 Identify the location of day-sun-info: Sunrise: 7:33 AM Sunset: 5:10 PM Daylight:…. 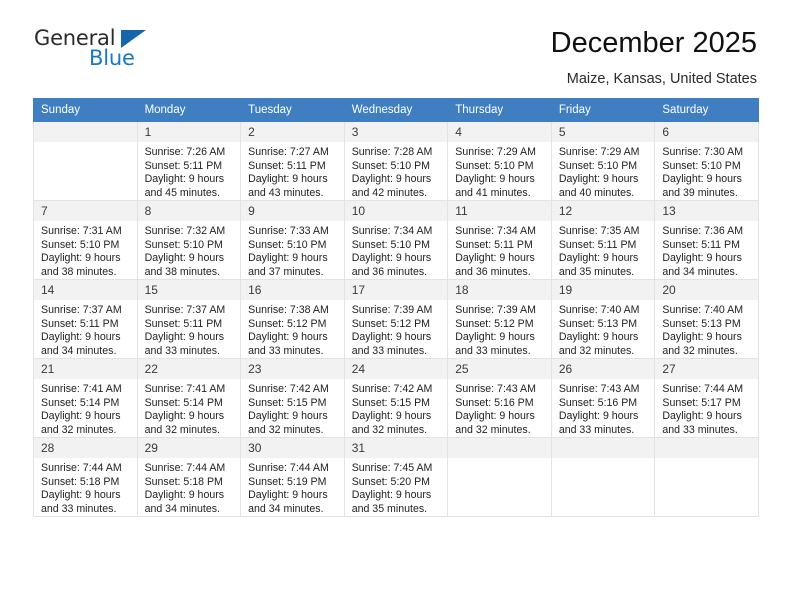
(292, 250).